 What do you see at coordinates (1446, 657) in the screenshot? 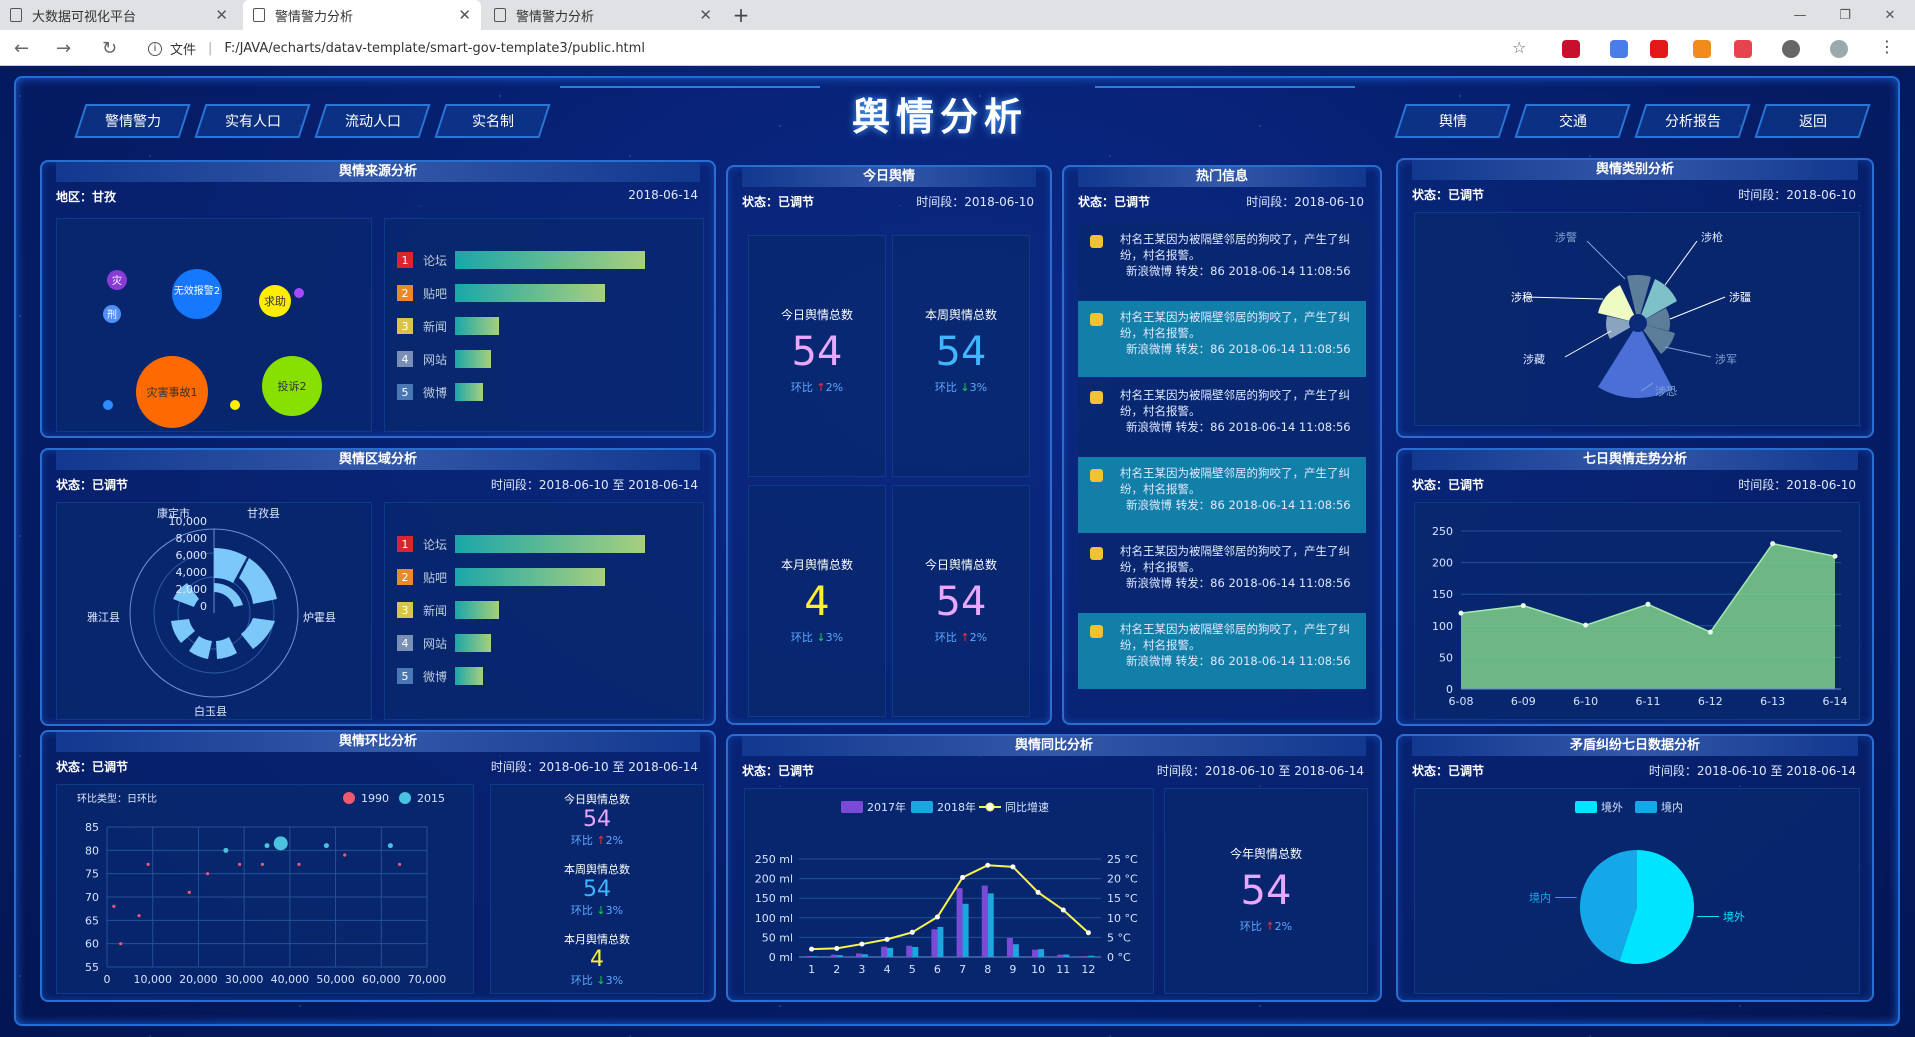
I see `y-tick-label: 50` at bounding box center [1446, 657].